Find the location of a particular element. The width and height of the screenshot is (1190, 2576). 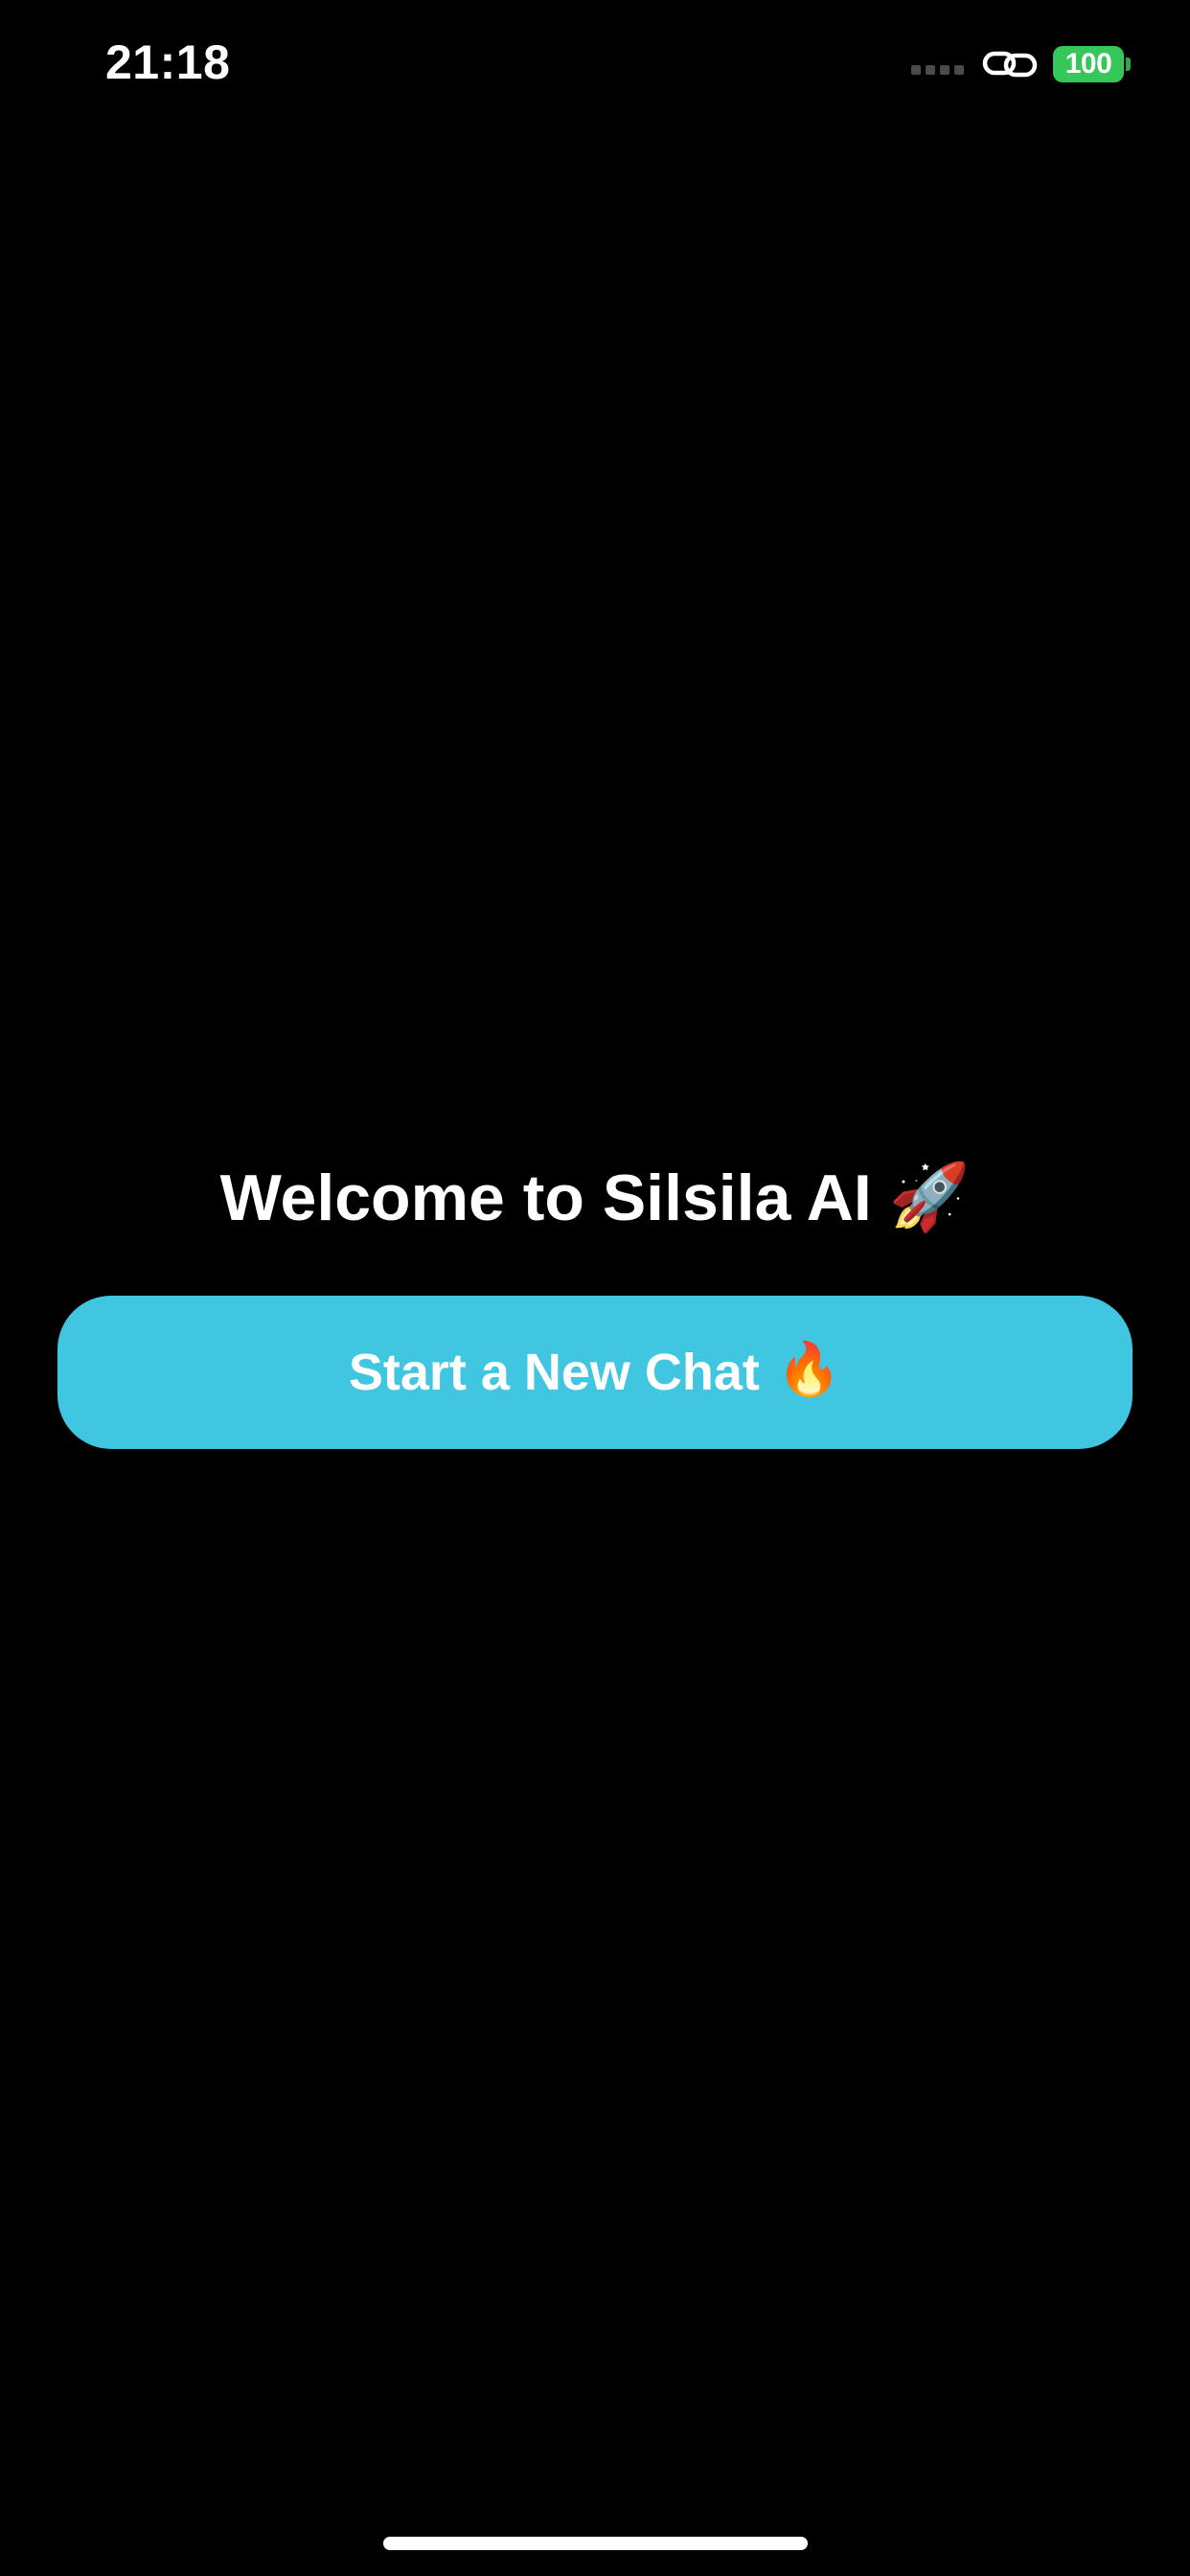

signal-dots-icon is located at coordinates (940, 70).